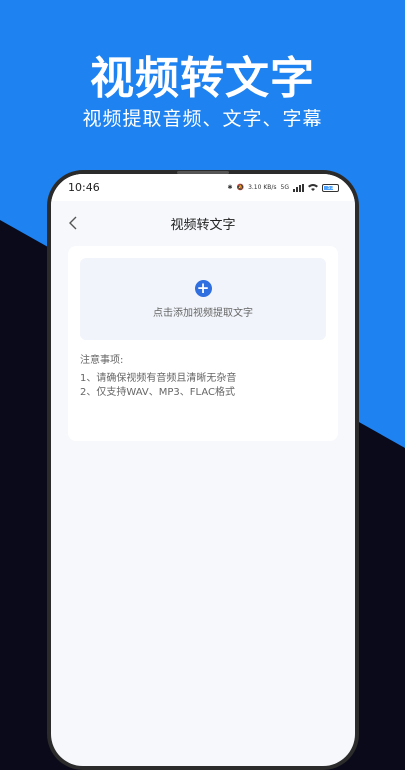 Image resolution: width=405 pixels, height=770 pixels. What do you see at coordinates (203, 313) in the screenshot?
I see `upload-label: 点击添加视频提取文字` at bounding box center [203, 313].